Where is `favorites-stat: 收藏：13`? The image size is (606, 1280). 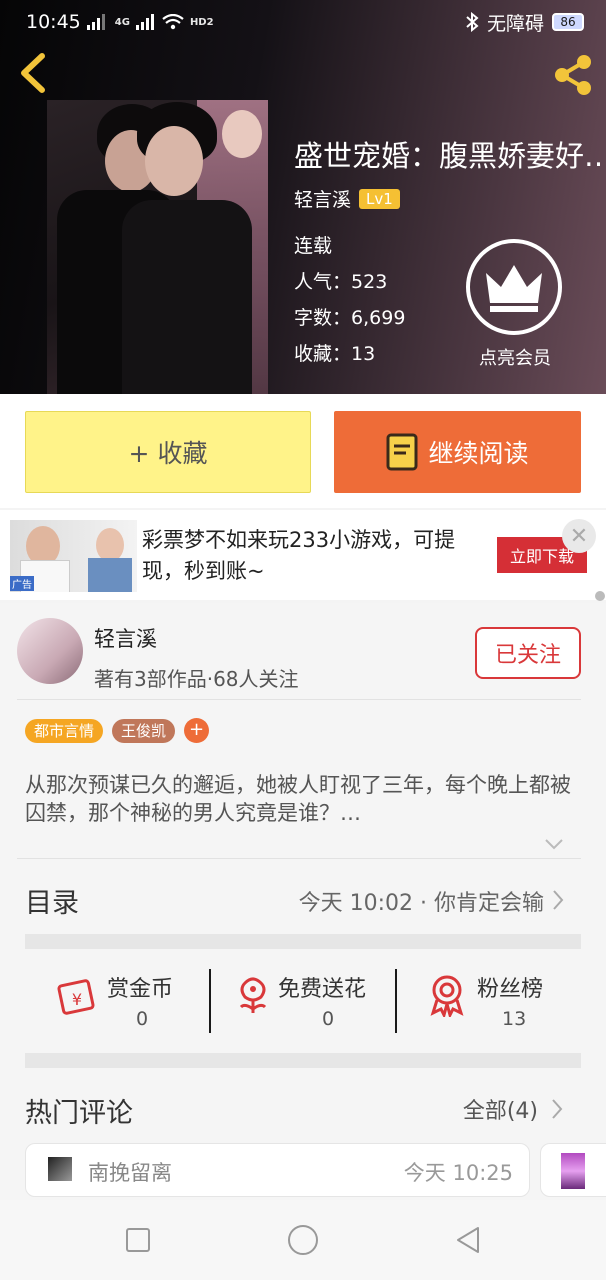 favorites-stat: 收藏：13 is located at coordinates (334, 352).